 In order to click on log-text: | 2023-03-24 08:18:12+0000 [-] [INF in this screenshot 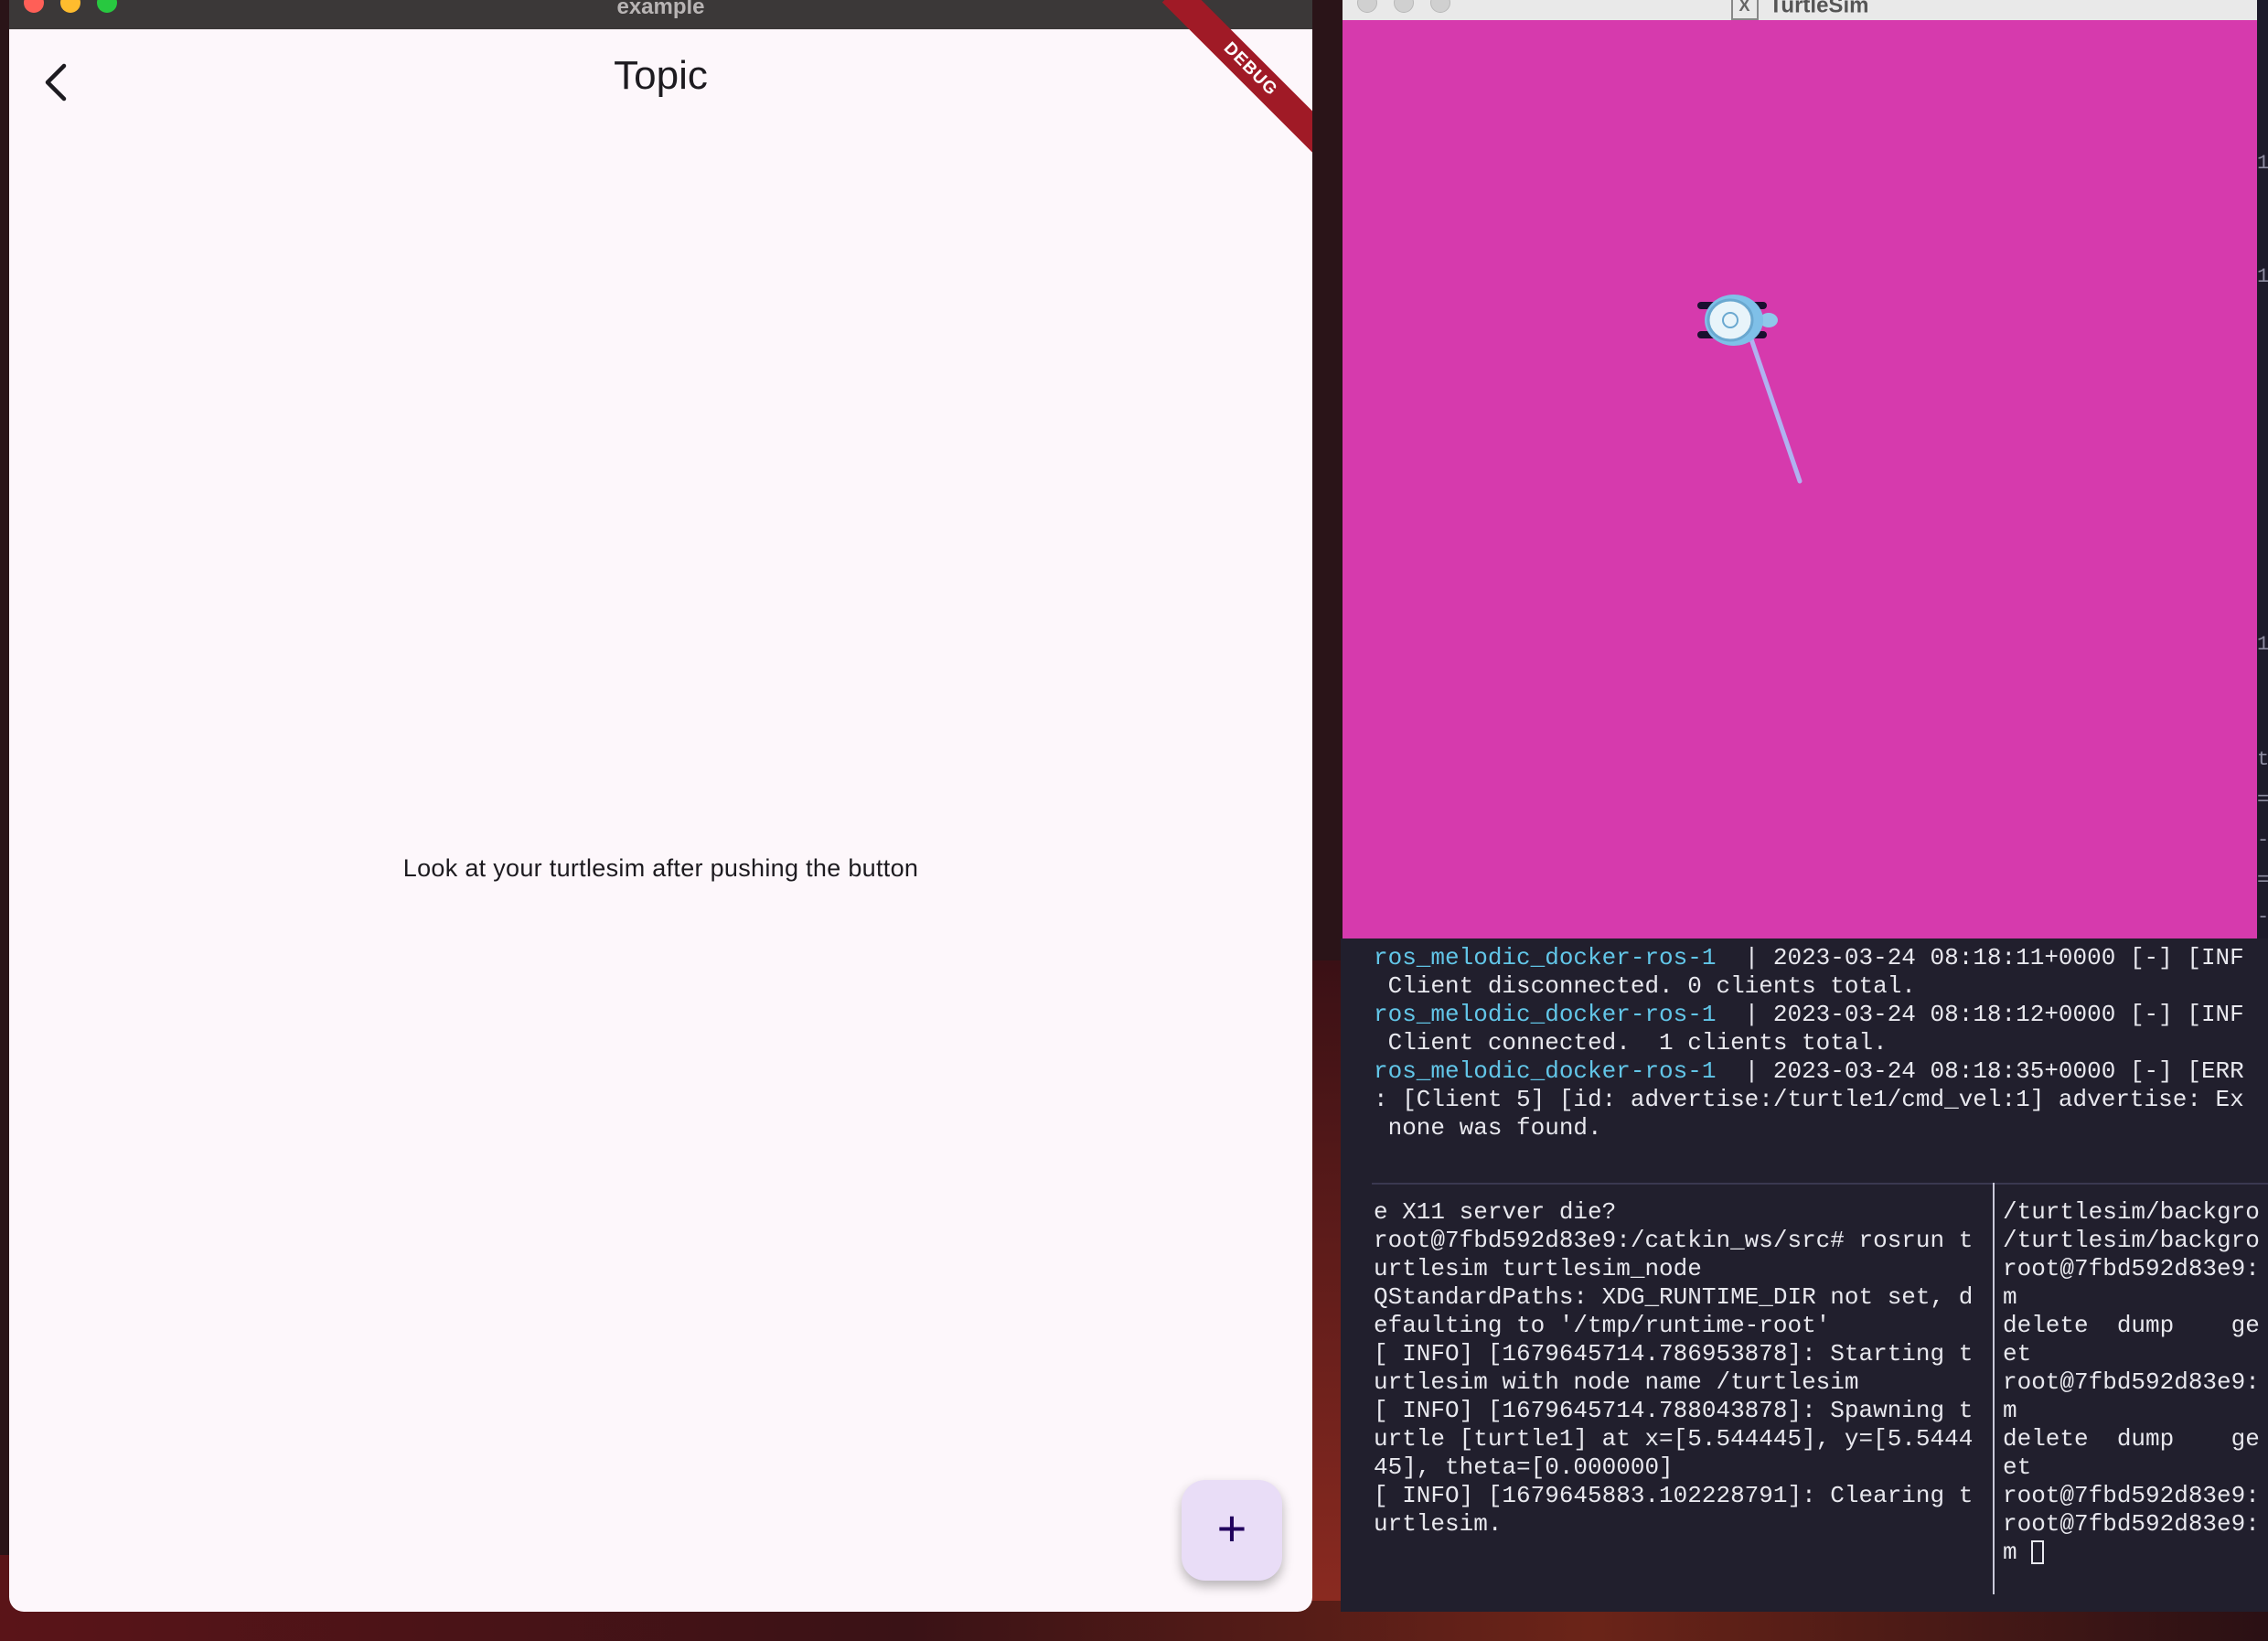, I will do `click(1980, 1014)`.